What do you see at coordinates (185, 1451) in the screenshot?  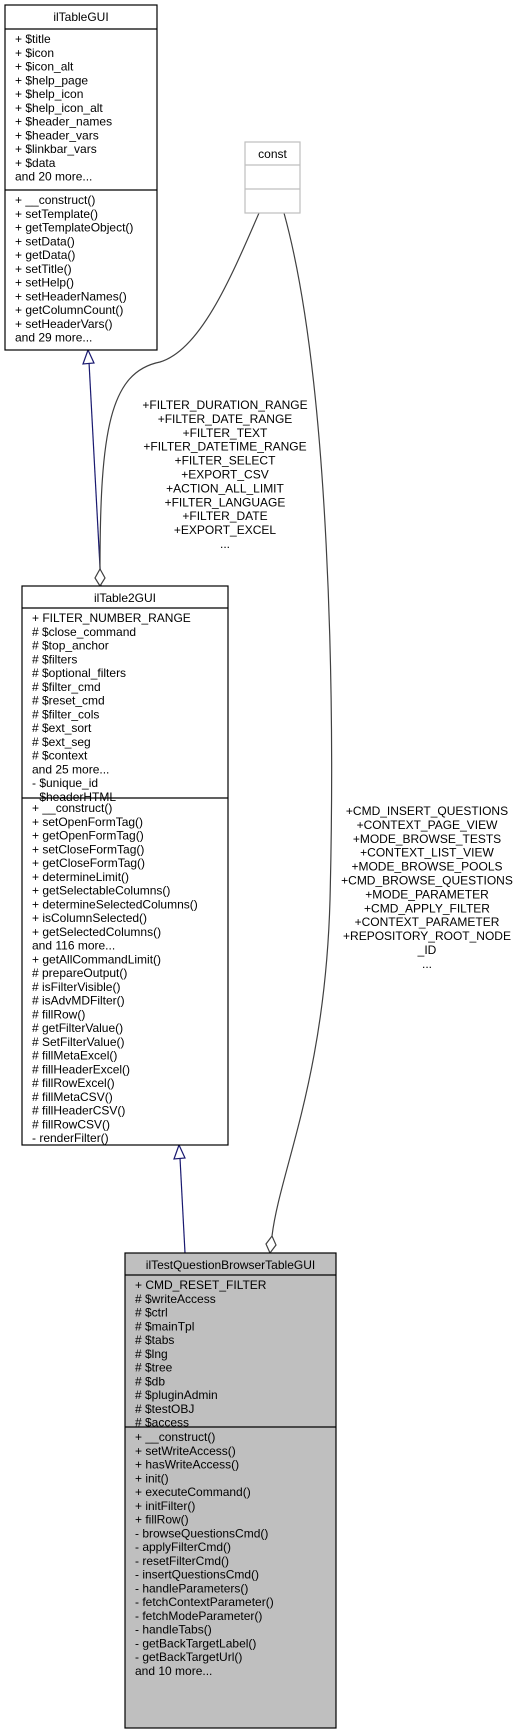 I see `class-method: + setWriteAccess()` at bounding box center [185, 1451].